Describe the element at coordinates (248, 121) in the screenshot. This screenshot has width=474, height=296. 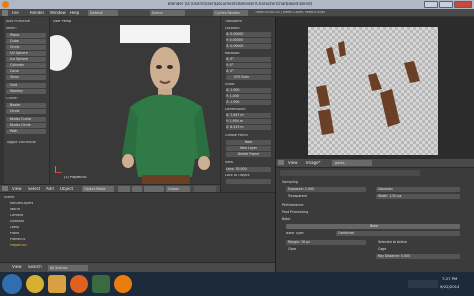
I see `dimension-y-field: Y: 1.954 m` at that location.